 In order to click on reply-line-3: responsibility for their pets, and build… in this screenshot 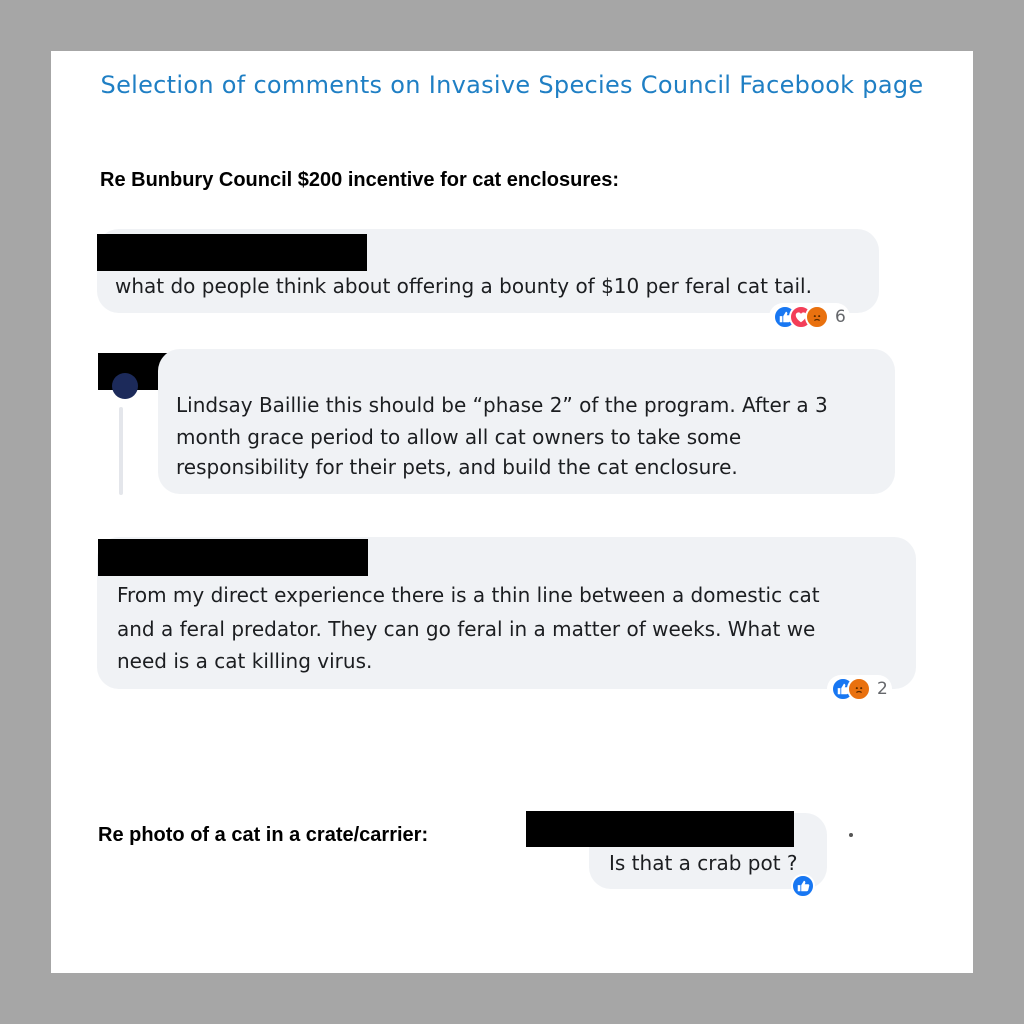, I will do `click(457, 467)`.